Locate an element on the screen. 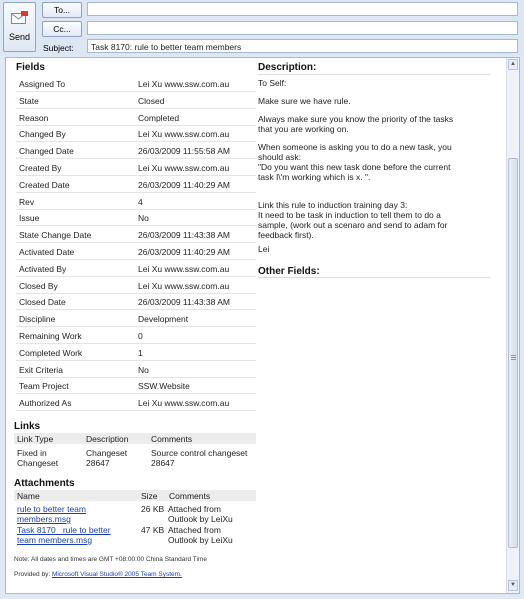 This screenshot has width=524, height=599. link-comment: Source control changeset is located at coordinates (199, 453).